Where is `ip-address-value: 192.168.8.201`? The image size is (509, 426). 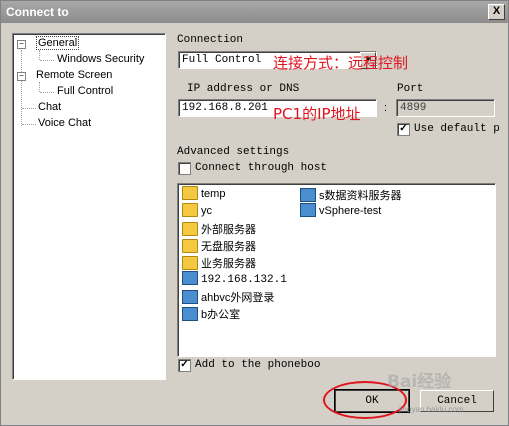
ip-address-value: 192.168.8.201 is located at coordinates (225, 108).